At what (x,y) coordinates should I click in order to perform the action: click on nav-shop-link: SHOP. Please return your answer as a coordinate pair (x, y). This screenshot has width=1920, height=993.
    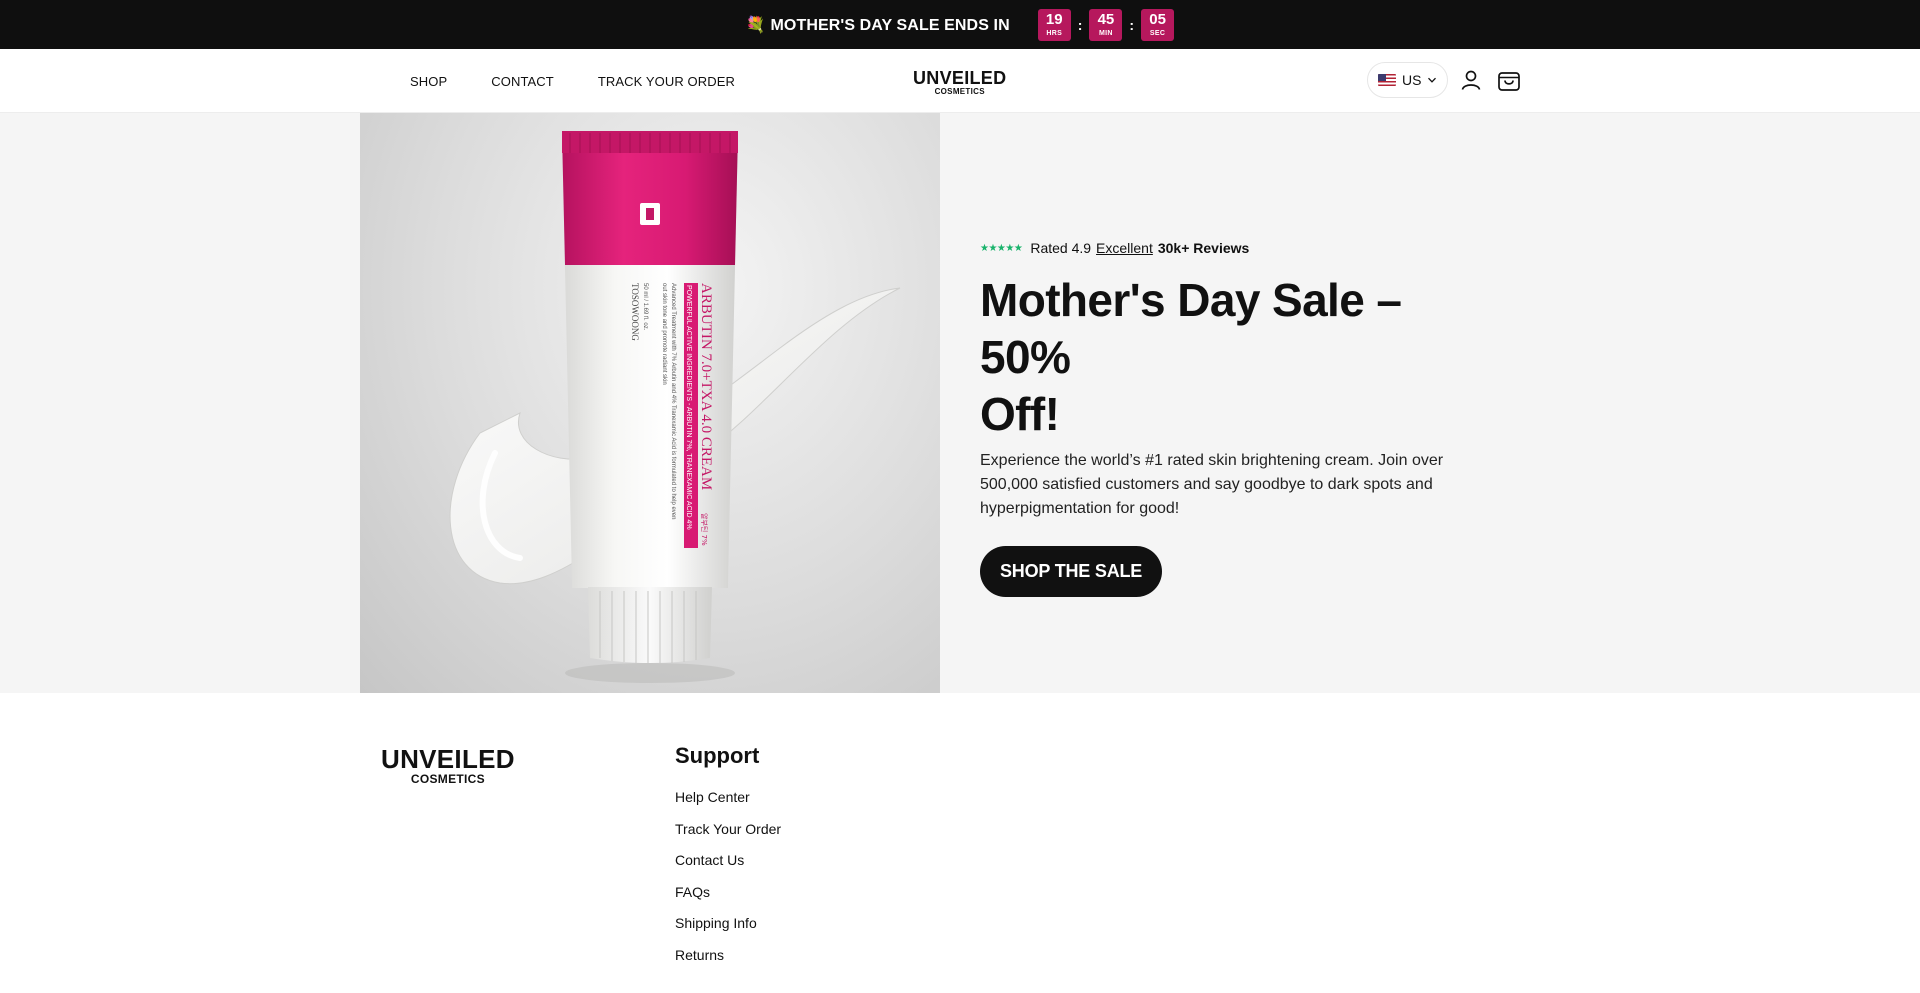
    Looking at the image, I should click on (428, 81).